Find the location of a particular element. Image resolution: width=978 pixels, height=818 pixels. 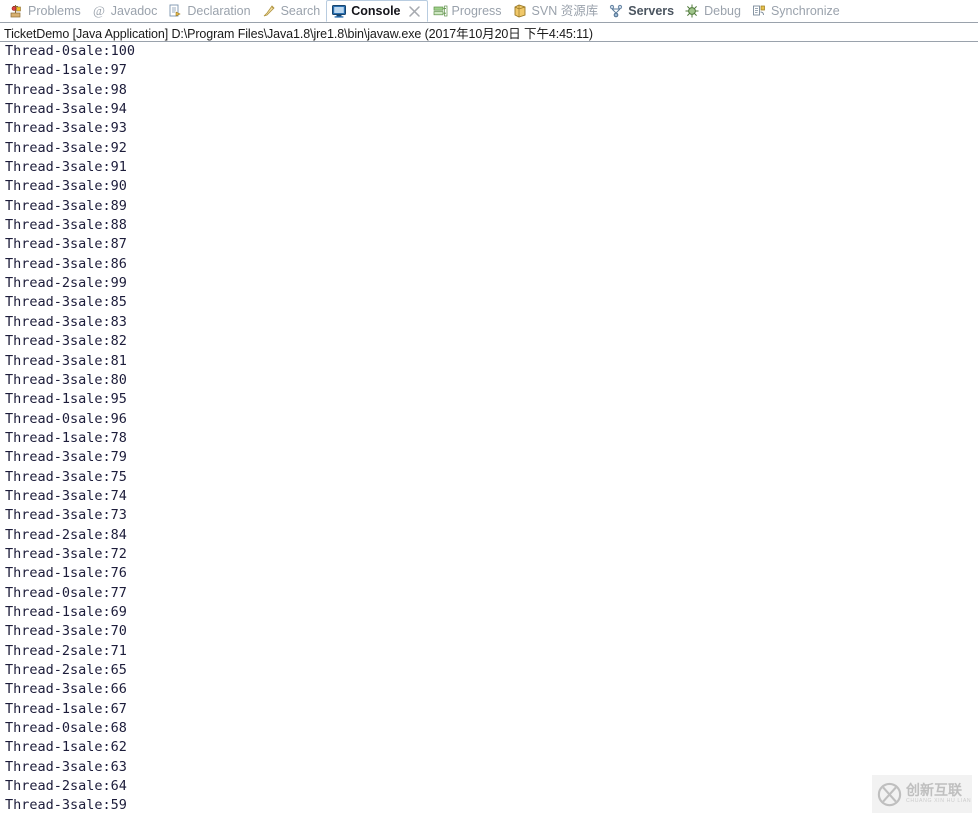

console-line: Thread-3sale:83 is located at coordinates (66, 321).